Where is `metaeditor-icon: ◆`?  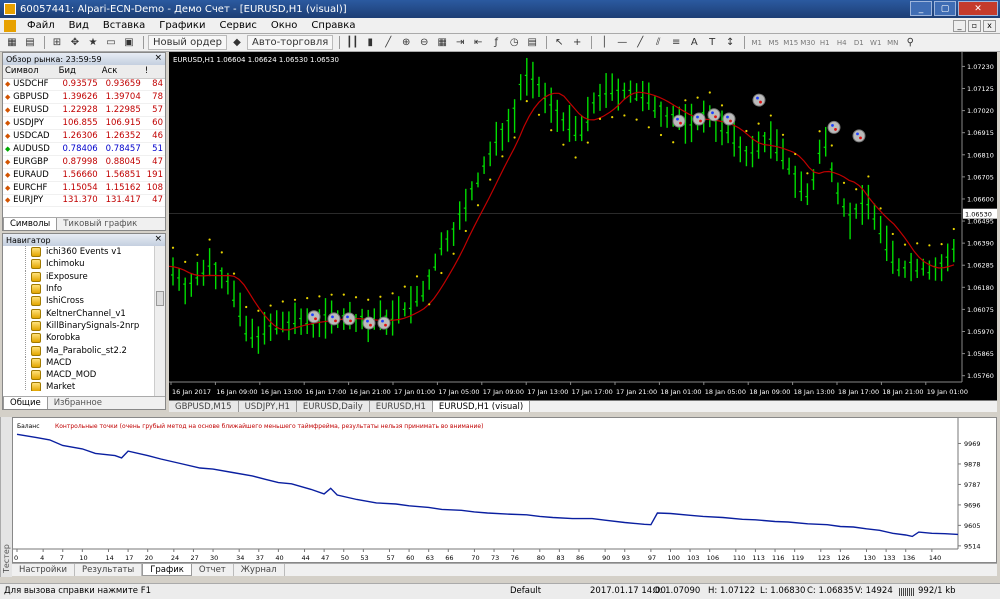 metaeditor-icon: ◆ is located at coordinates (237, 42).